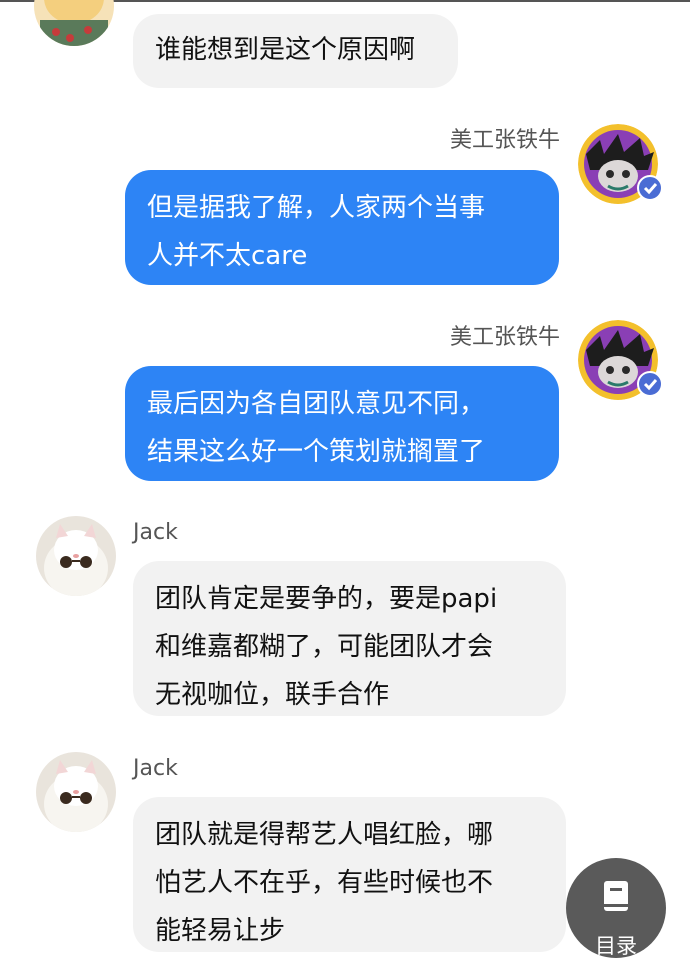  Describe the element at coordinates (326, 599) in the screenshot. I see `message-text: 团队肯定是要争的，要是papi` at that location.